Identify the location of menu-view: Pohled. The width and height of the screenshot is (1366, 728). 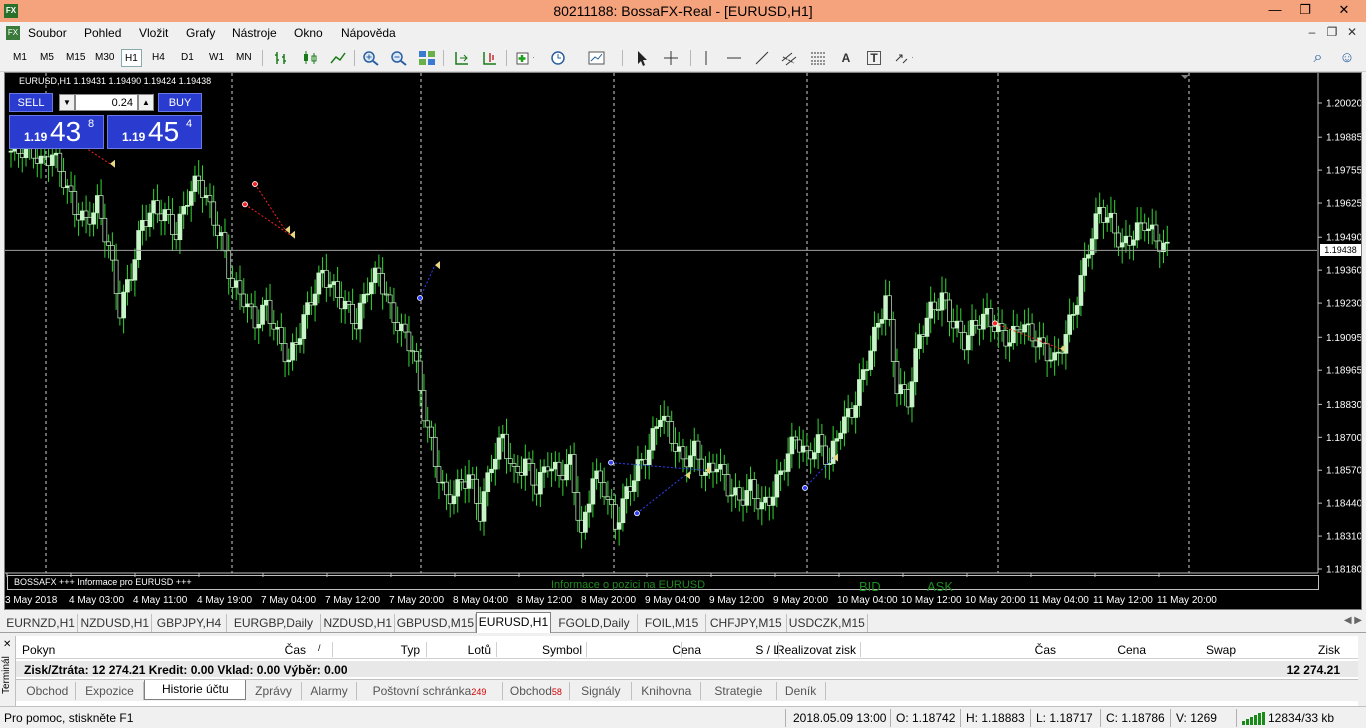
(102, 33).